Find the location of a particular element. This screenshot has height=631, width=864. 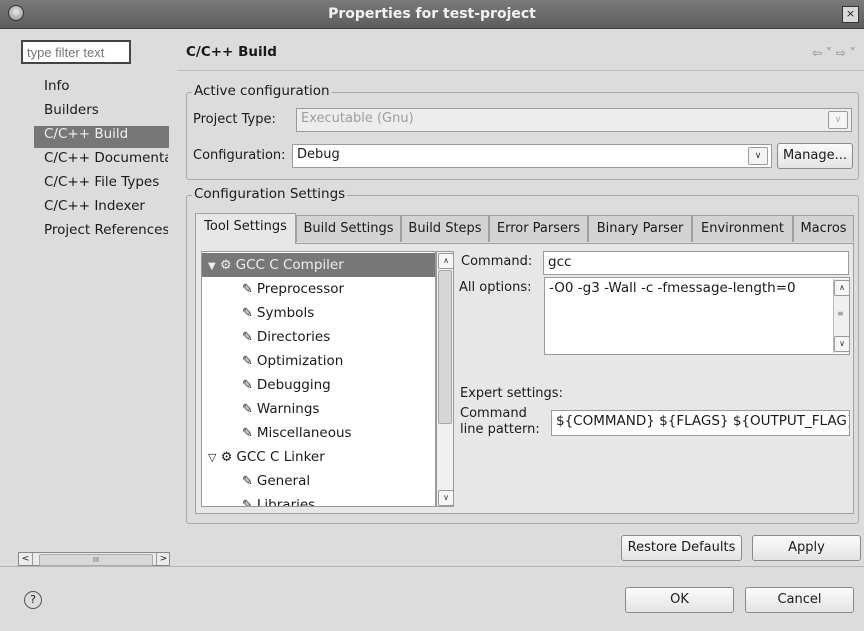

tab-tool-settings: Tool Settings is located at coordinates (245, 228).